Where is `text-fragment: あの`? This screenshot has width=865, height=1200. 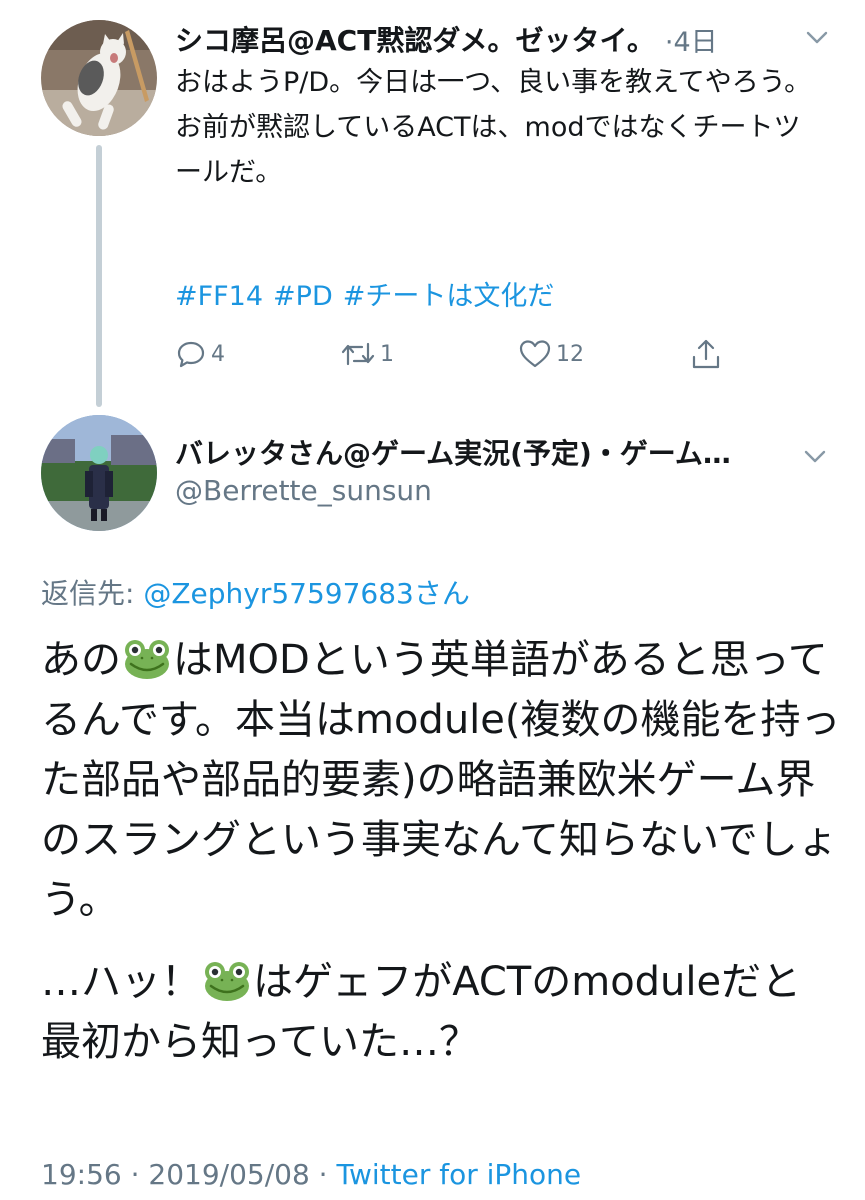 text-fragment: あの is located at coordinates (81, 660).